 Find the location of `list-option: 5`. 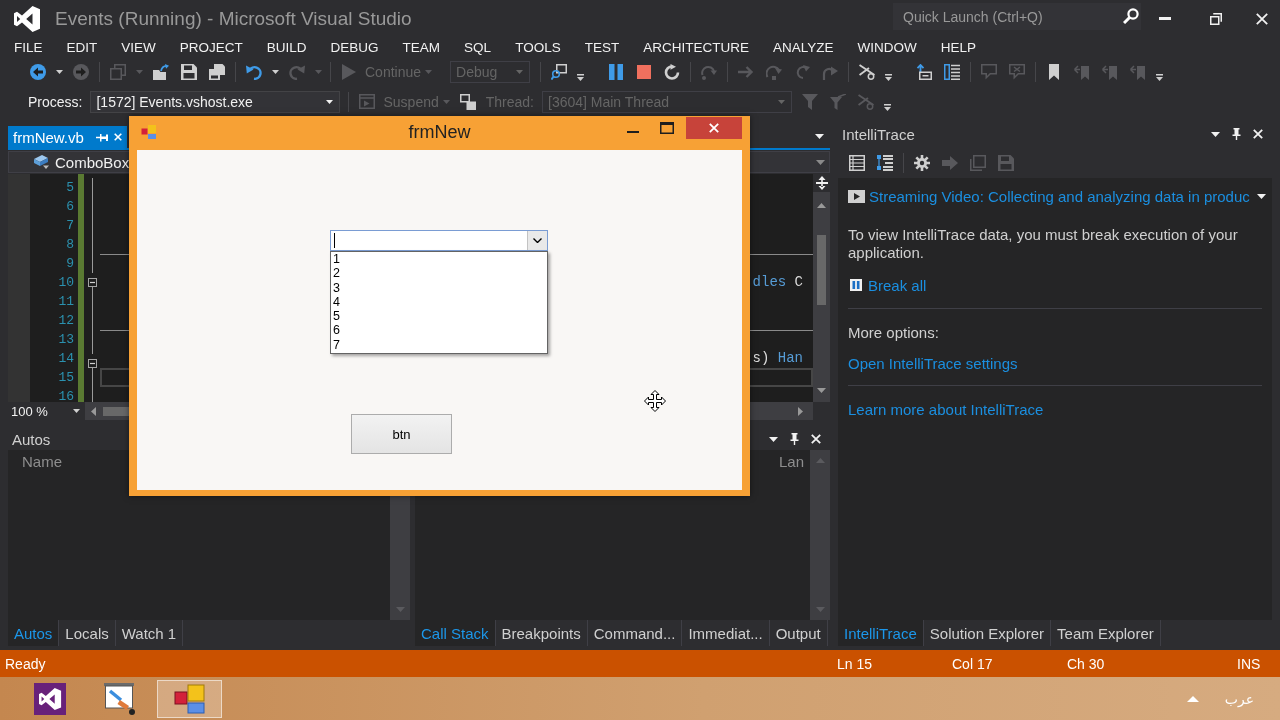

list-option: 5 is located at coordinates (439, 316).